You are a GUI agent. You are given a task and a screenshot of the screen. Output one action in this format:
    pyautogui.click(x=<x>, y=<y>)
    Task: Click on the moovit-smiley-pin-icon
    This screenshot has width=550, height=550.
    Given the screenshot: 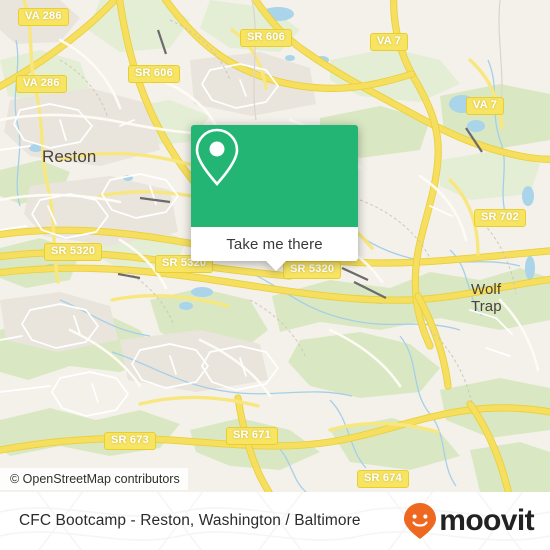 What is the action you would take?
    pyautogui.click(x=420, y=521)
    